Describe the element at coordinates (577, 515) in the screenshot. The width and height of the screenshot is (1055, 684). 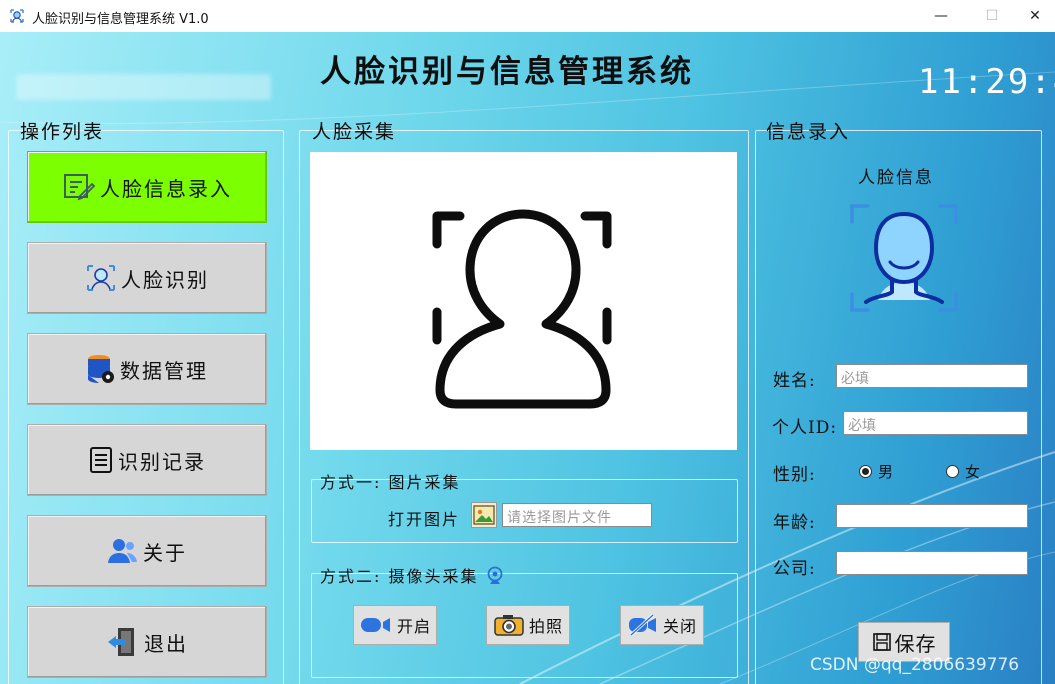
I see `image-file-input: 请选择图片文件` at that location.